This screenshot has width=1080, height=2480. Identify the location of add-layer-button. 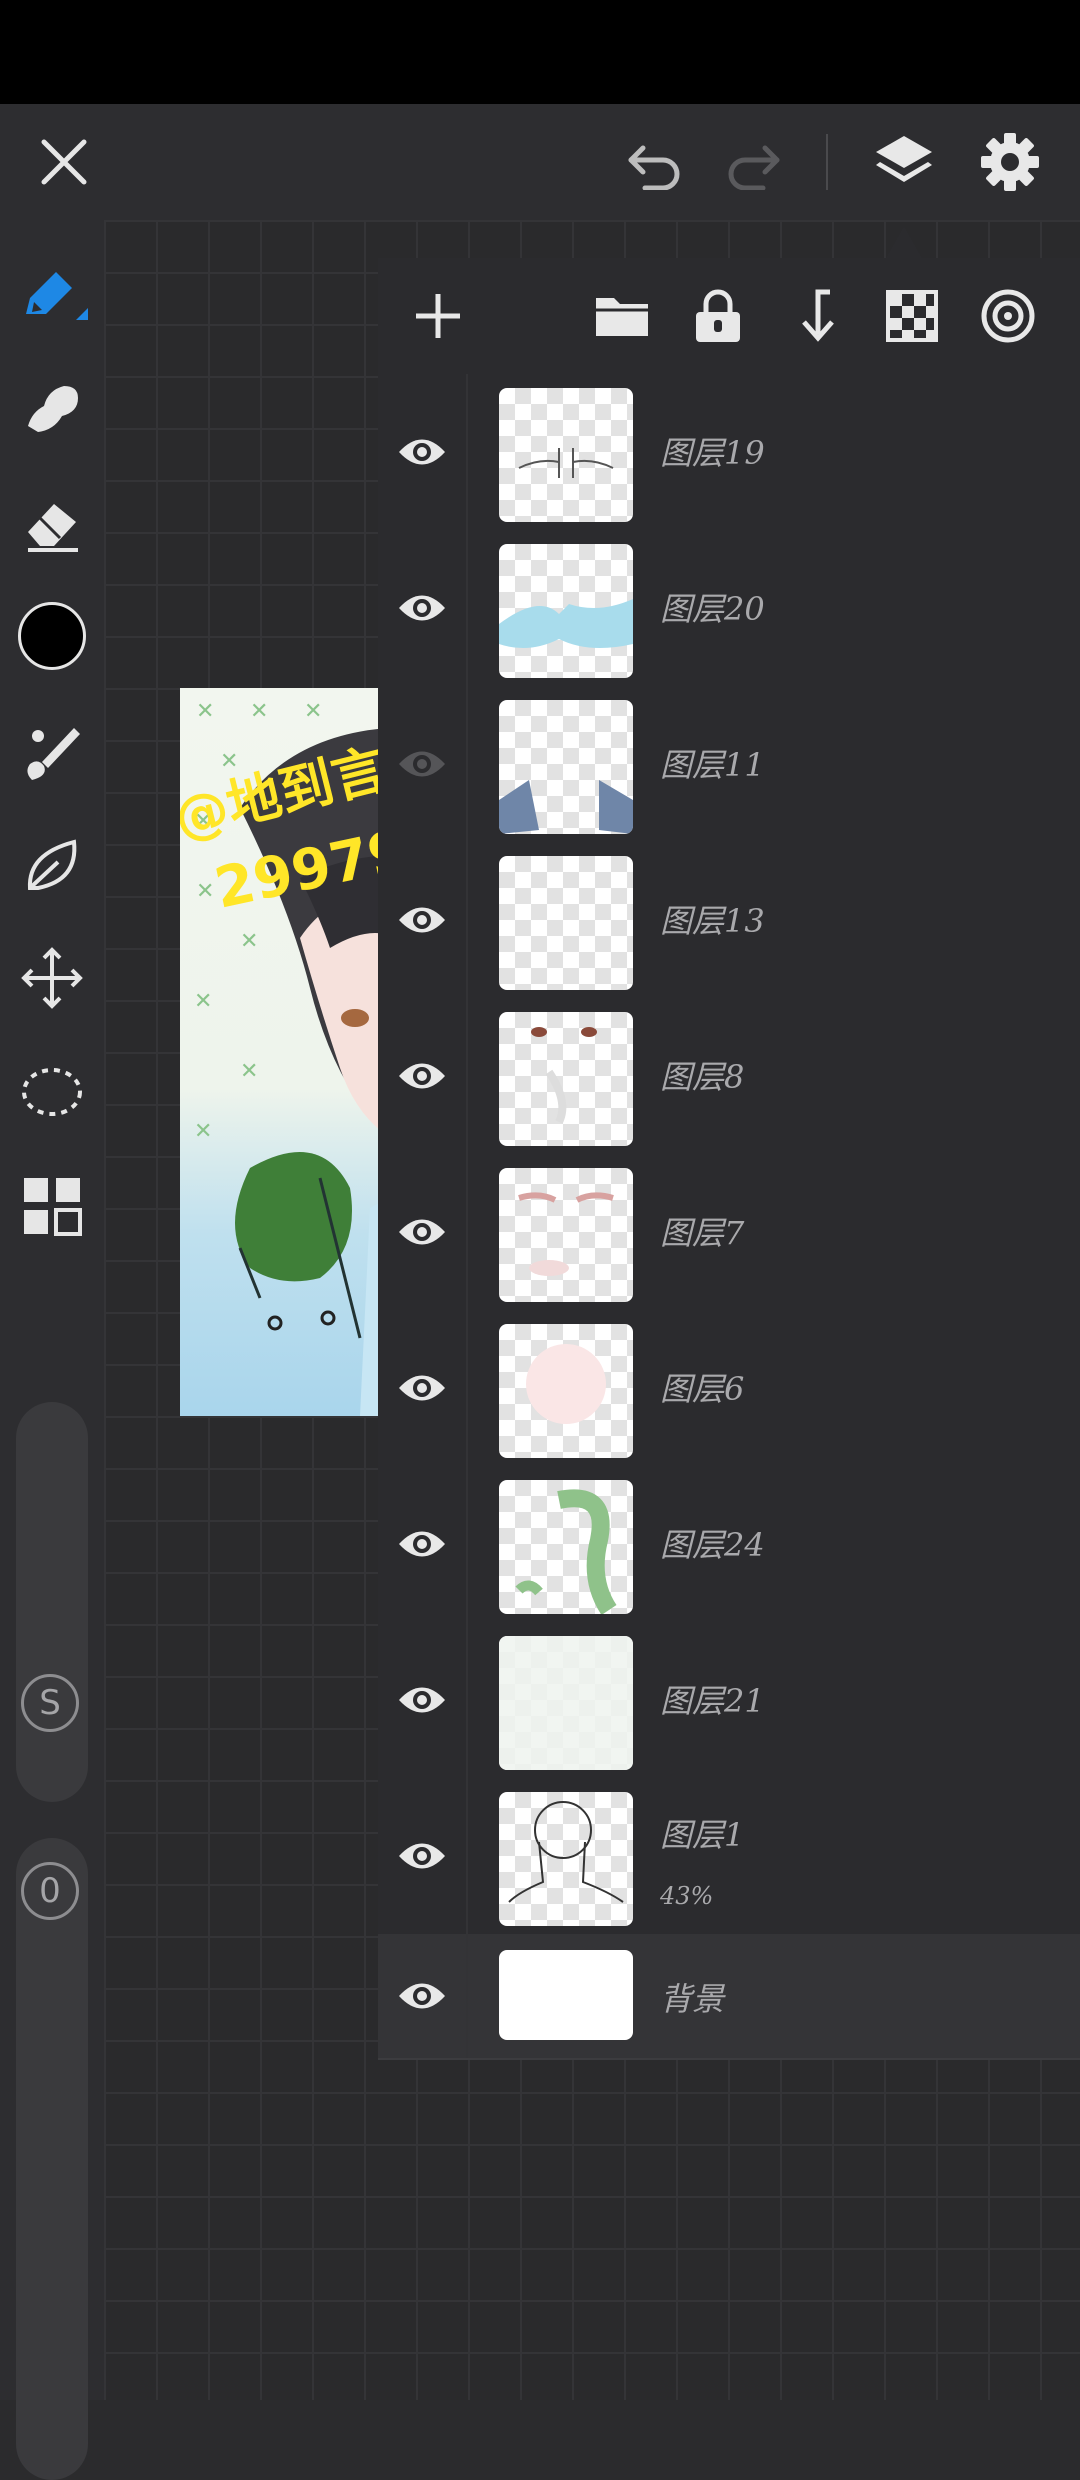
(438, 316).